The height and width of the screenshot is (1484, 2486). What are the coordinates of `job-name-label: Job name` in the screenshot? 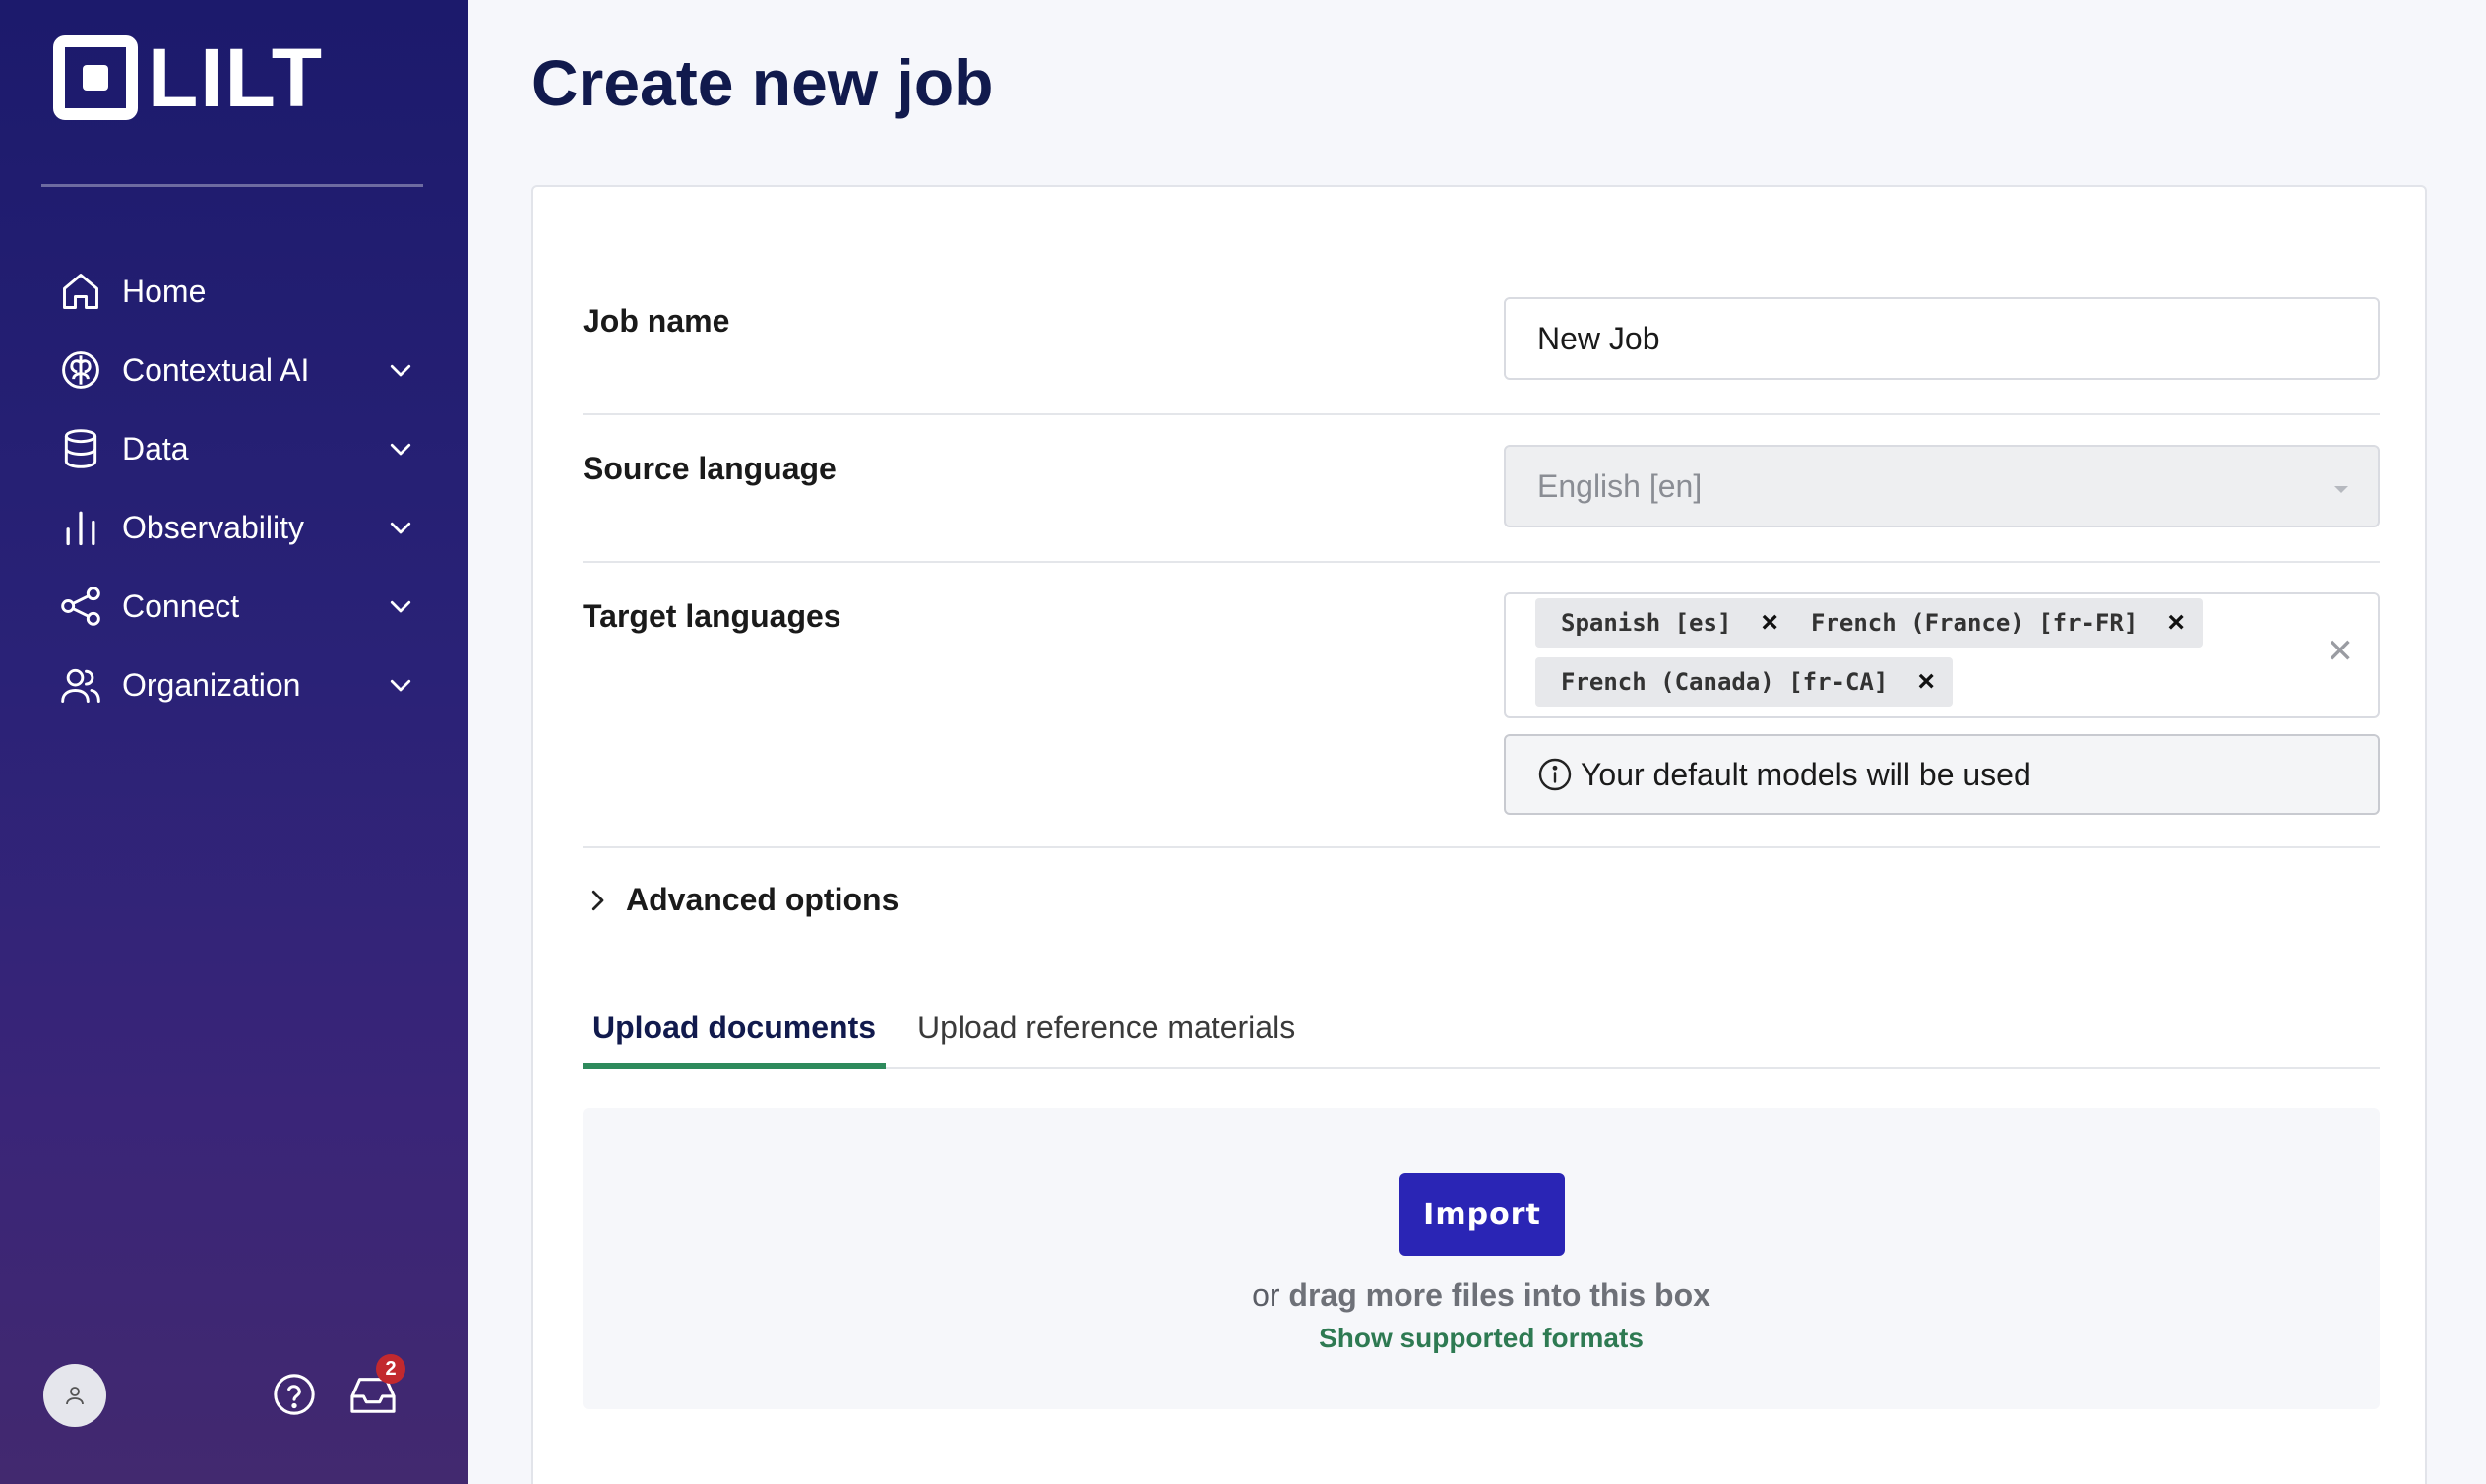 It's located at (656, 321).